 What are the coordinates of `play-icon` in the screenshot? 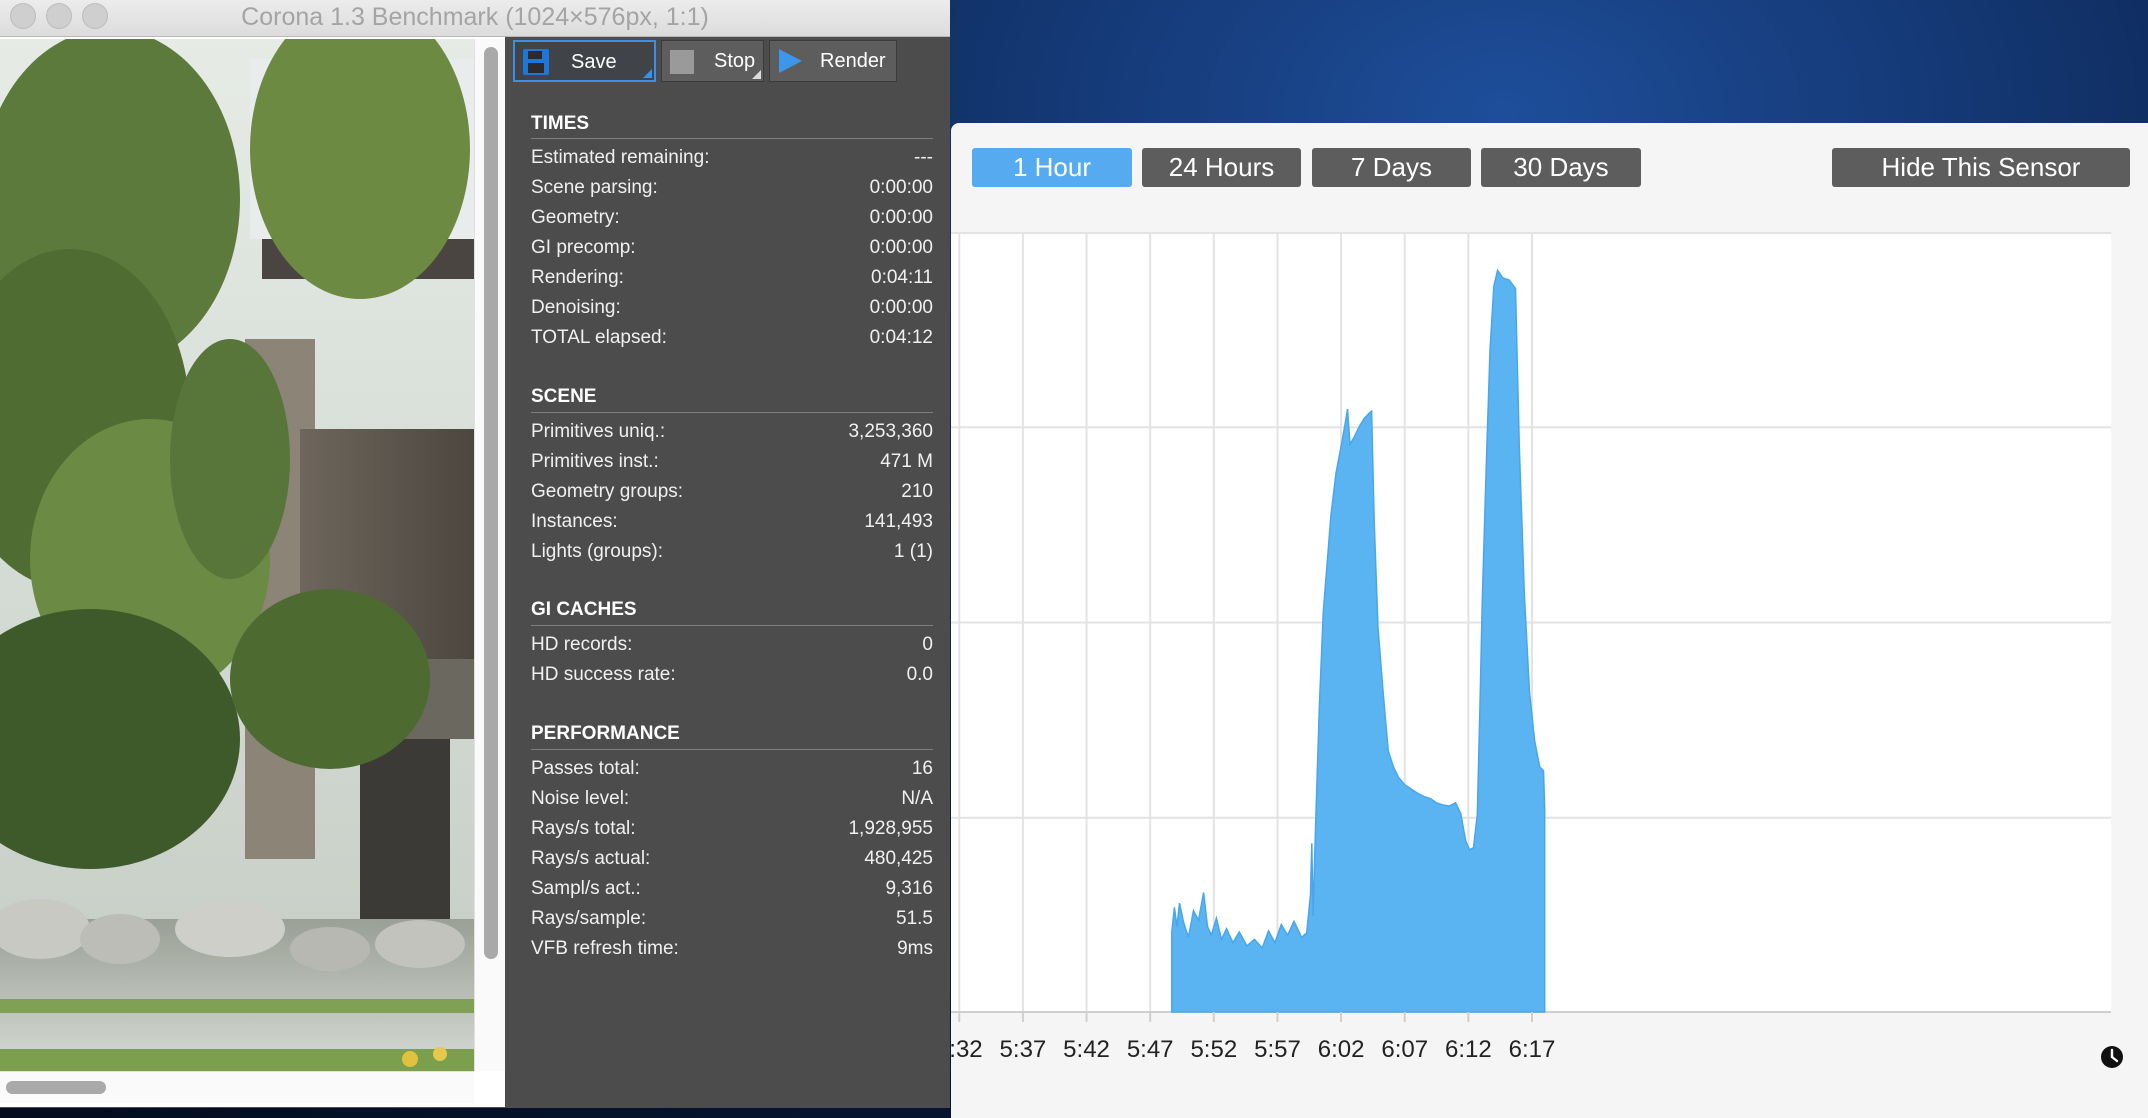 It's located at (790, 61).